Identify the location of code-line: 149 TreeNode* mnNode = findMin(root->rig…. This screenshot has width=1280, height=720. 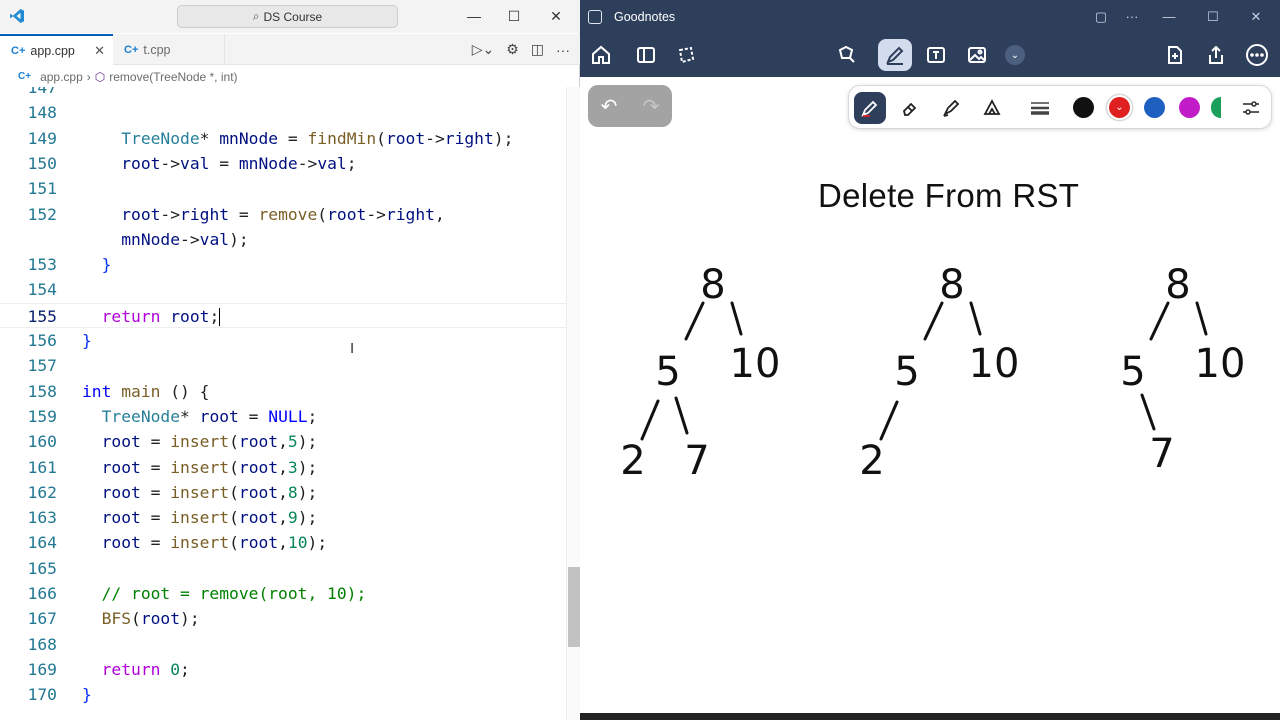
(283, 138).